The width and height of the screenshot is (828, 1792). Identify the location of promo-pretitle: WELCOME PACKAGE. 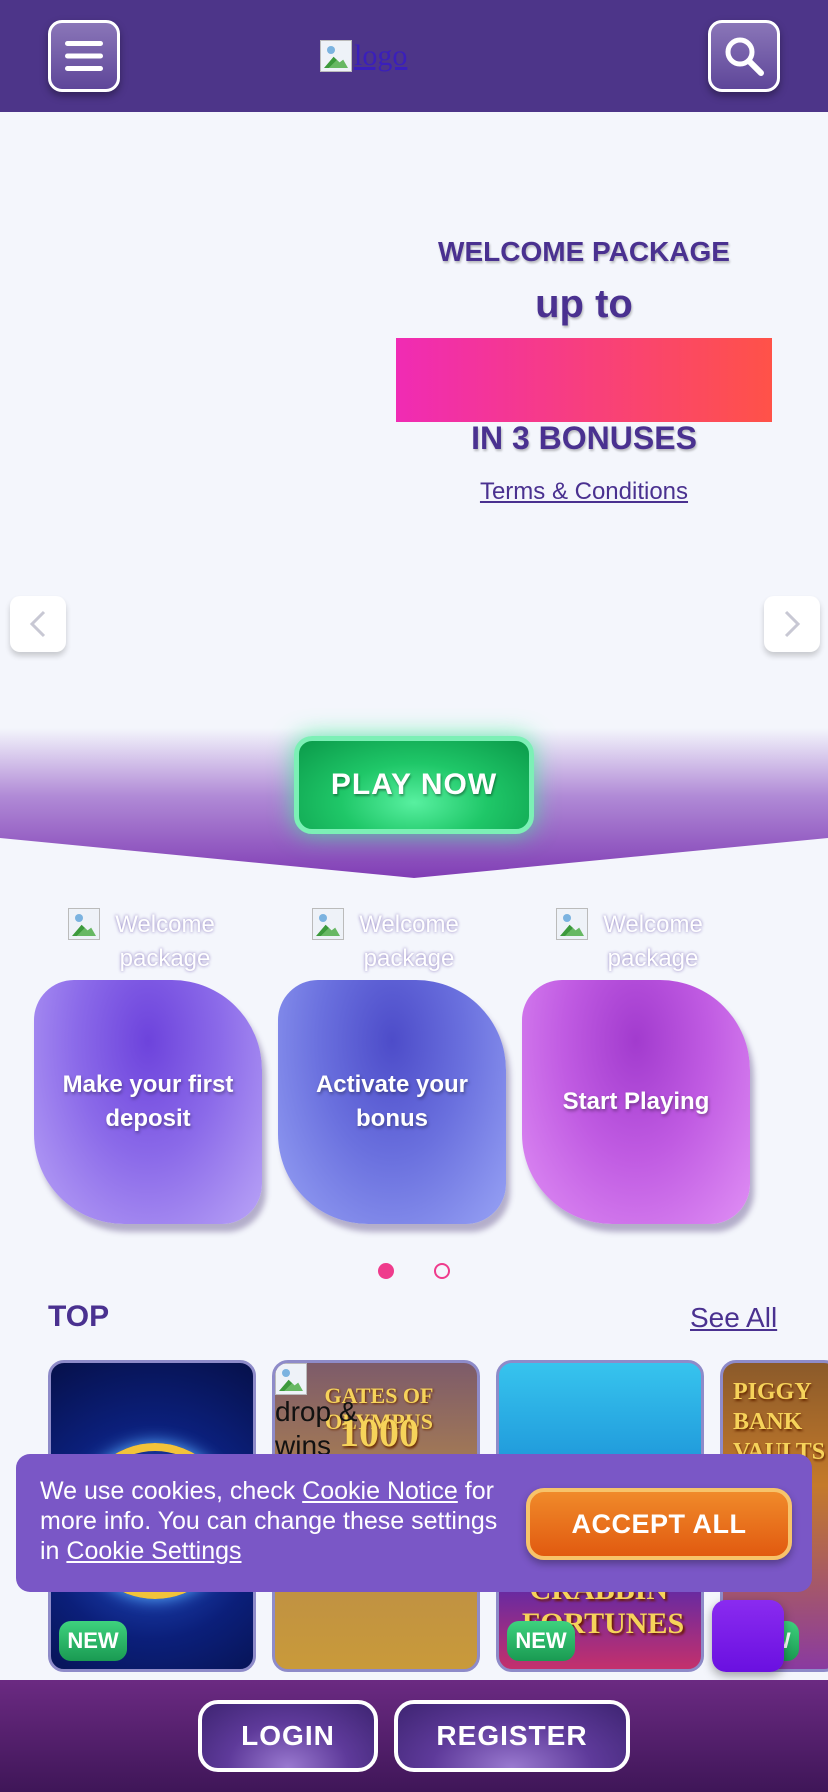
(584, 251).